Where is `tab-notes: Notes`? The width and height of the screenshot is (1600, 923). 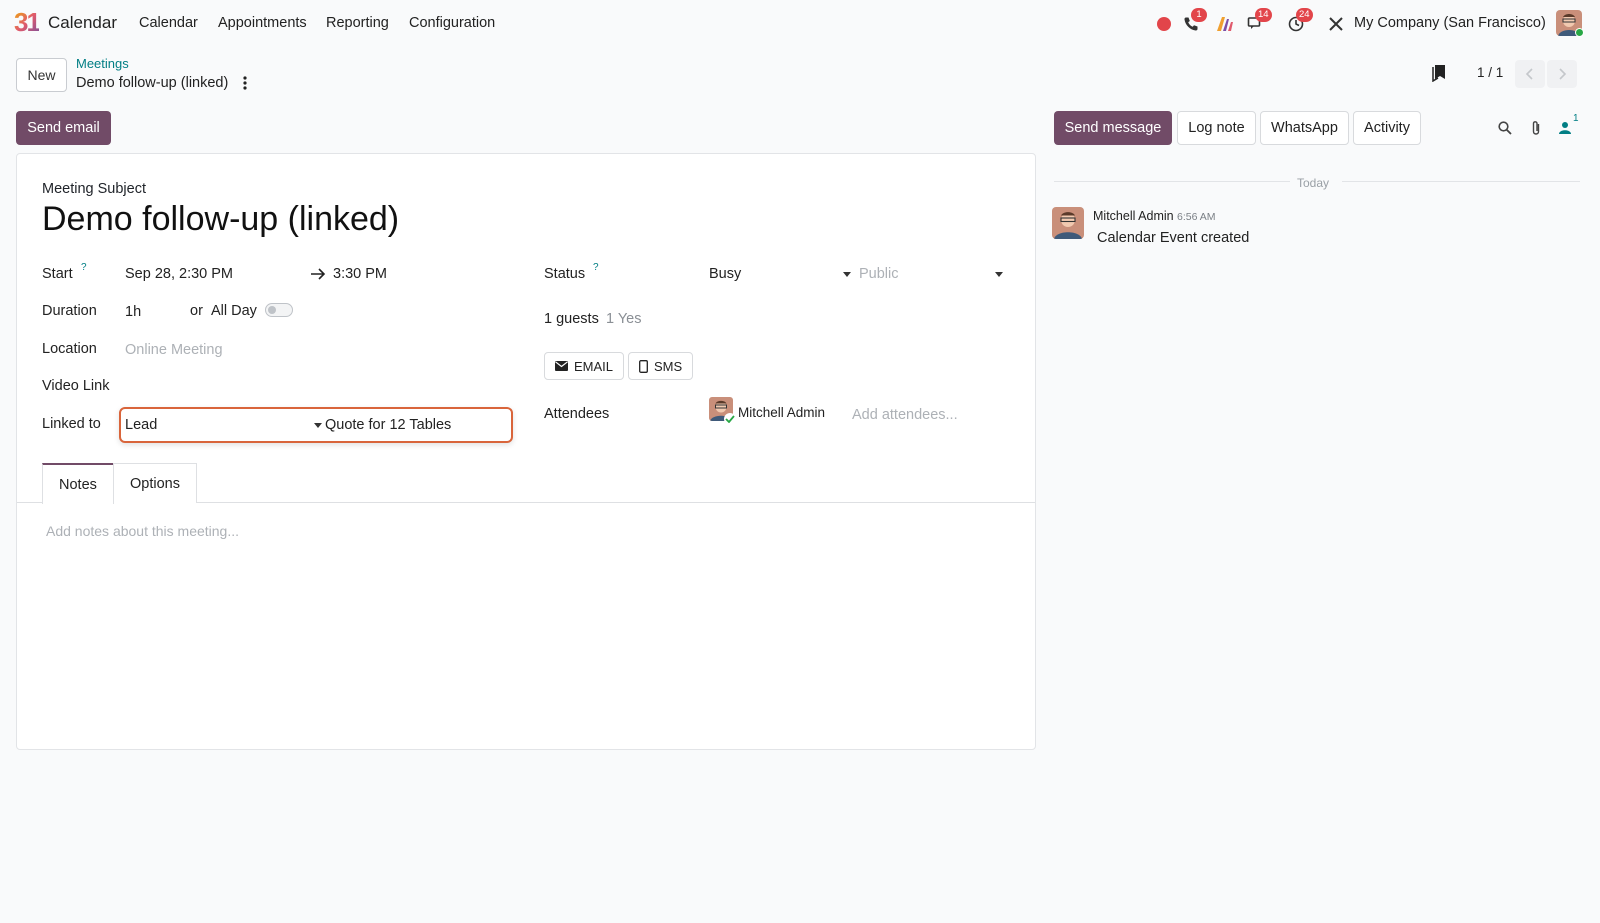
tab-notes: Notes is located at coordinates (78, 483).